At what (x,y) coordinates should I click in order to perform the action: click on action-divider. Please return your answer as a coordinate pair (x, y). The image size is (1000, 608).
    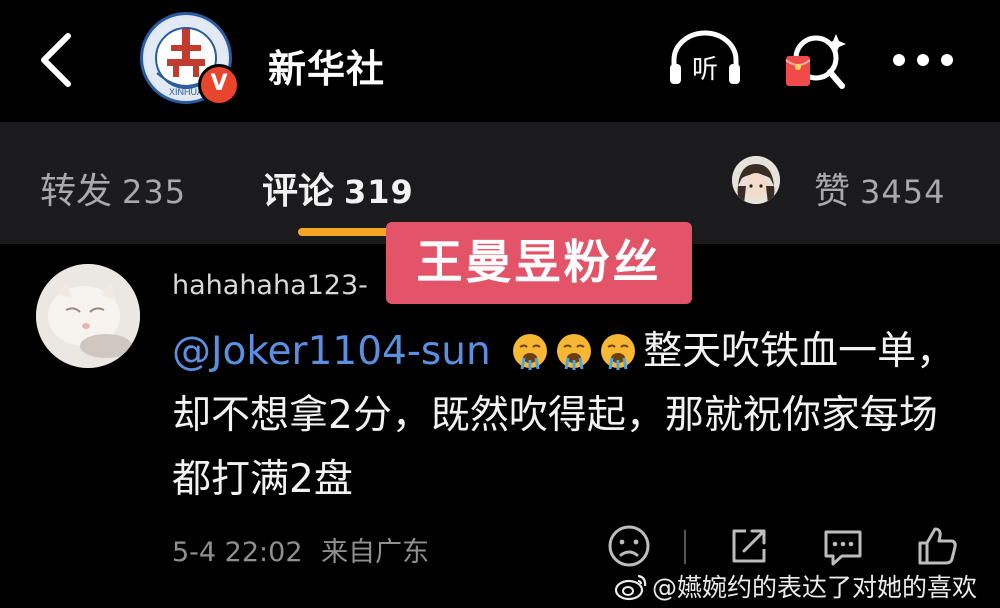
    Looking at the image, I should click on (685, 547).